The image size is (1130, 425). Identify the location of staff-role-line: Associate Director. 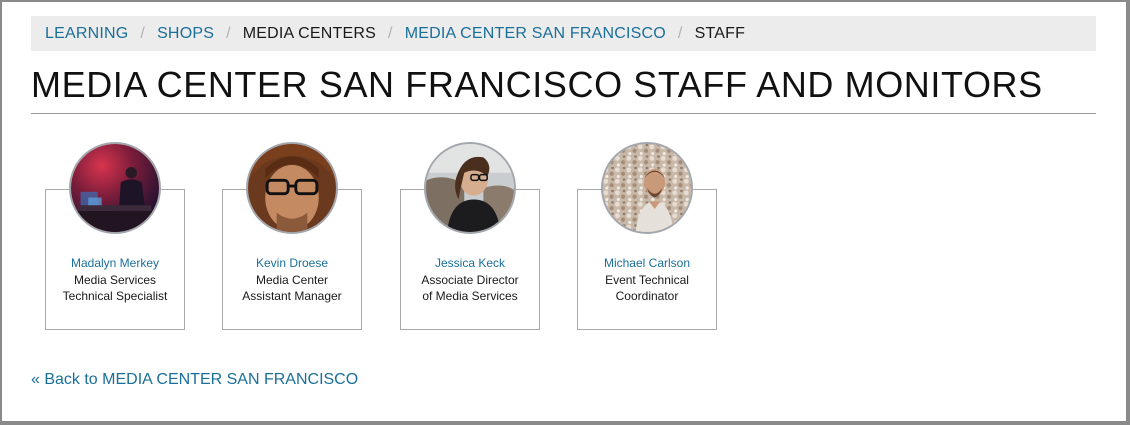
(470, 280).